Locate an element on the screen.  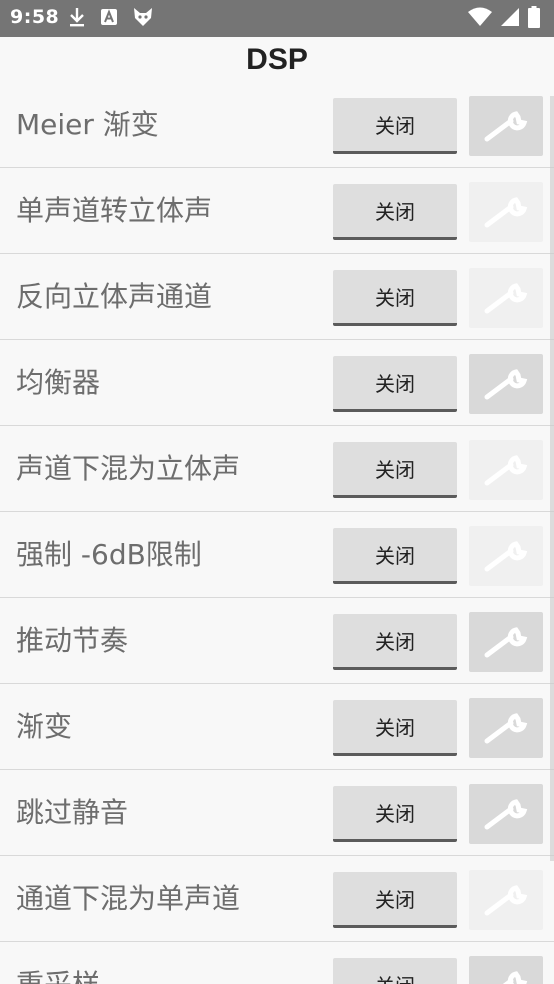
dsp-item-label: 反向立体声通道 is located at coordinates (114, 296).